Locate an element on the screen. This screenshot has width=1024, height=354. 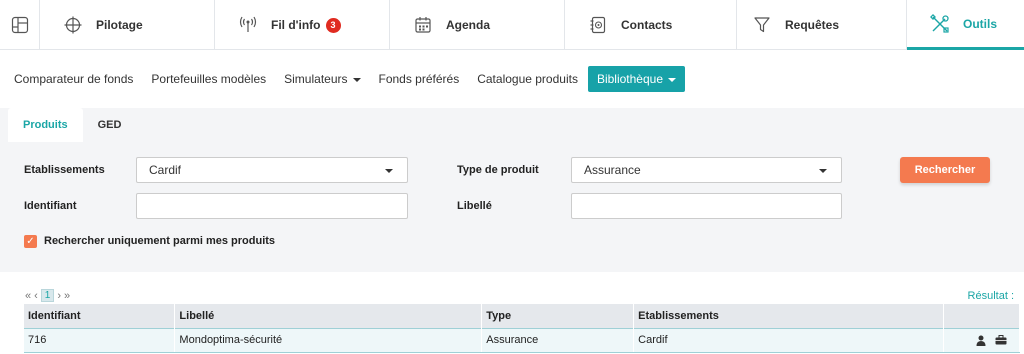
subnav-comparateur: Comparateur de fonds is located at coordinates (73, 79).